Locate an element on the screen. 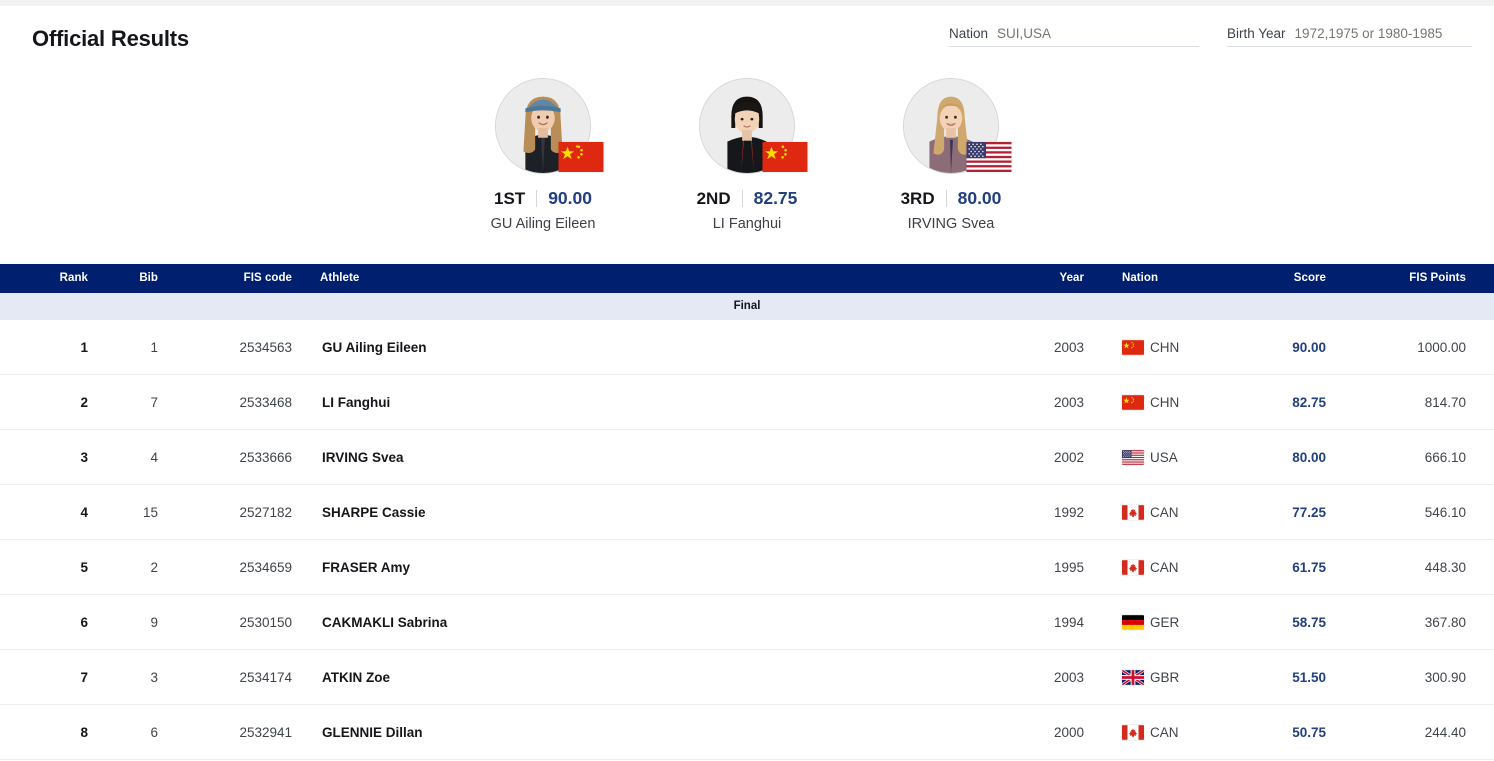  cell-rank: 5 is located at coordinates (84, 567).